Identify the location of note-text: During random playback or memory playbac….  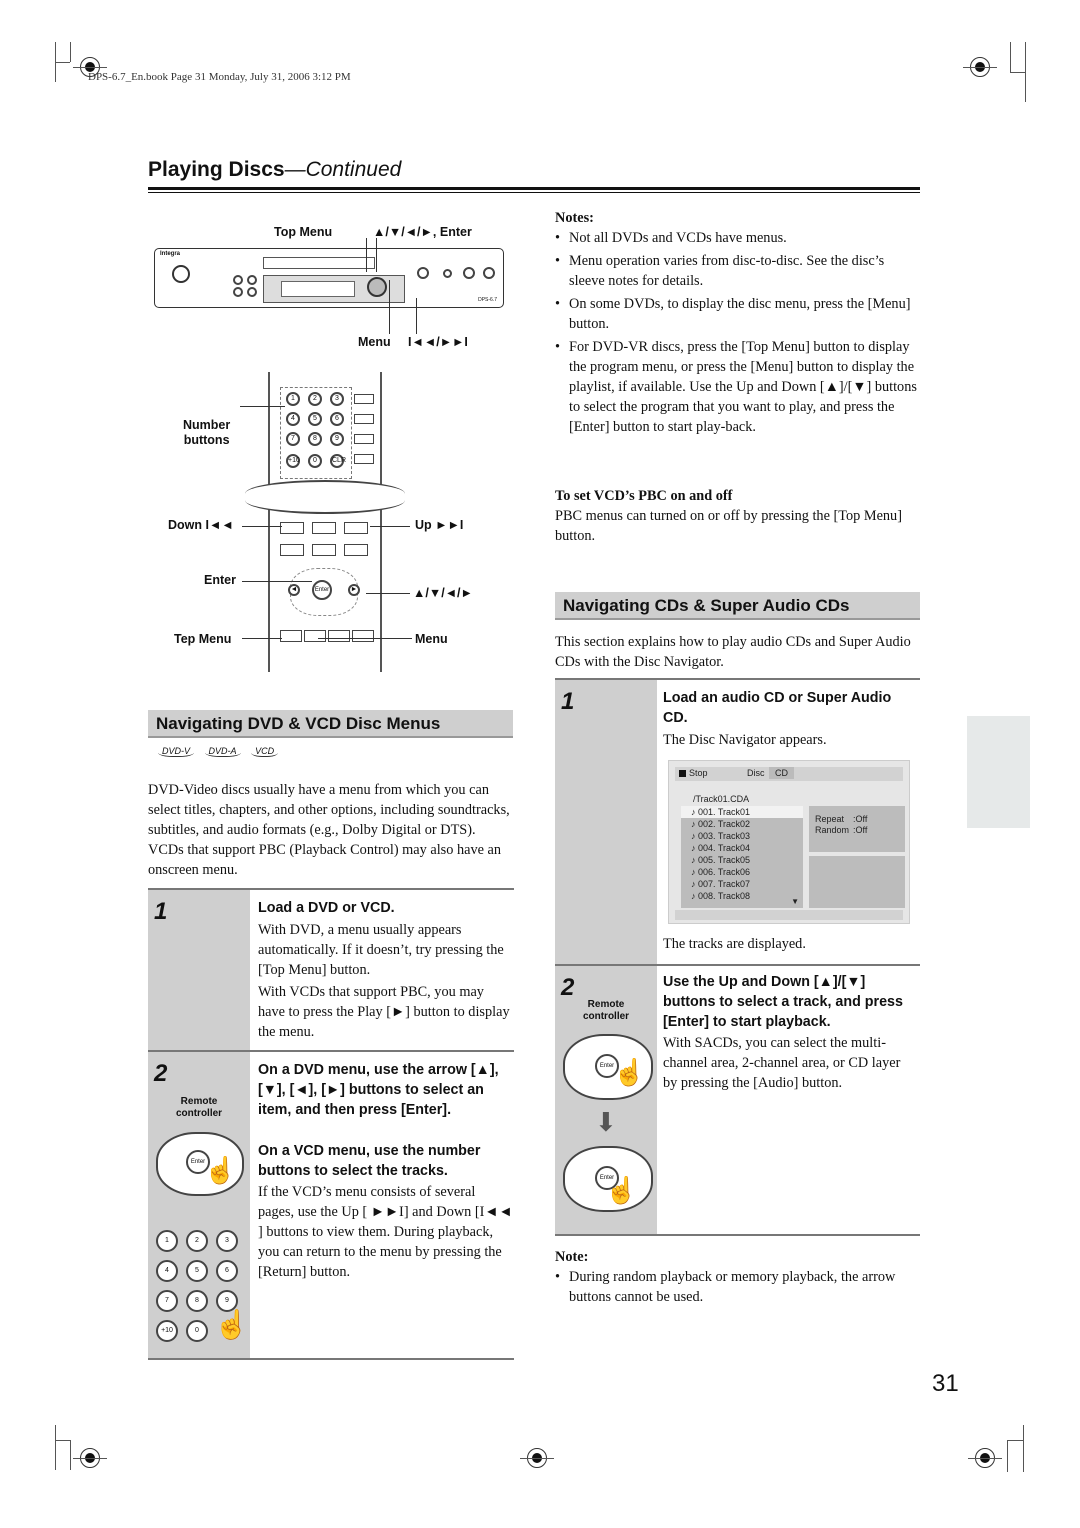
(732, 1287).